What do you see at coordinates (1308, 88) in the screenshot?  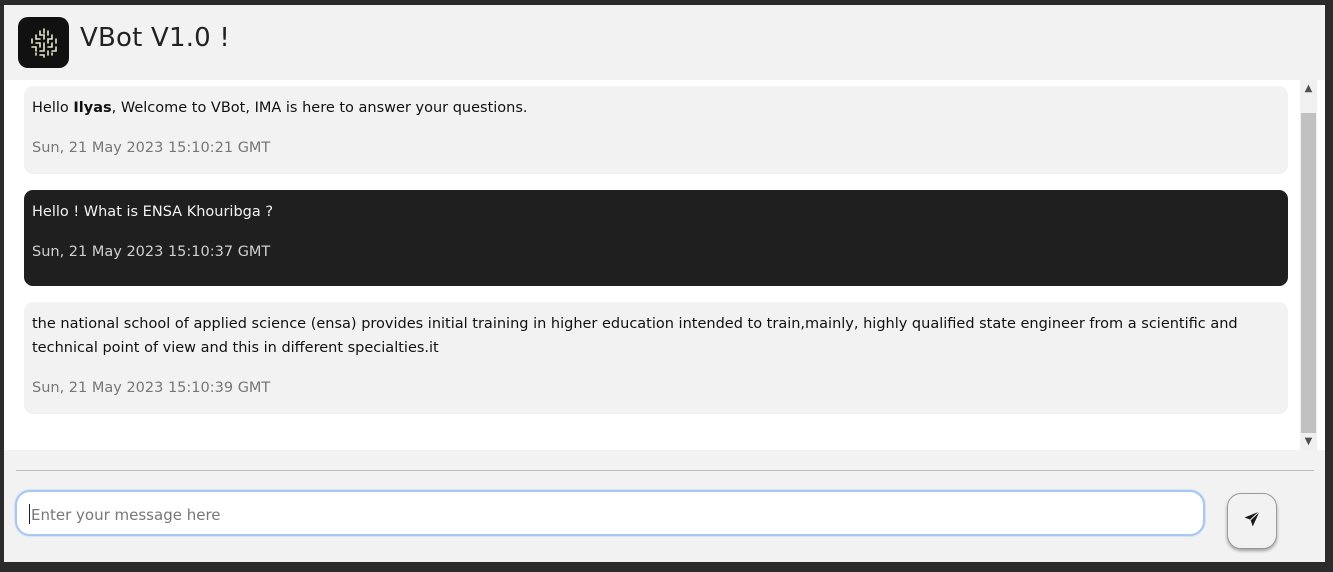 I see `scroll-up-icon: ▲` at bounding box center [1308, 88].